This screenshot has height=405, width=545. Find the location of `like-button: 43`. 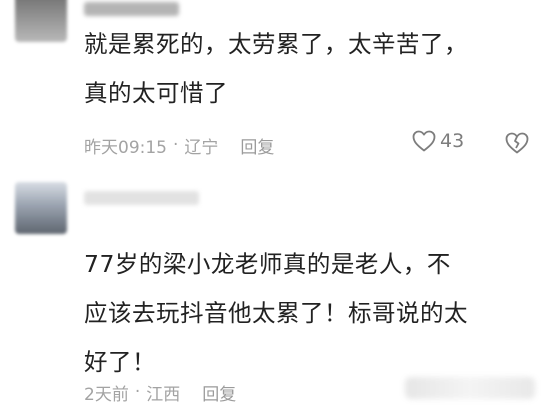

like-button: 43 is located at coordinates (438, 141).